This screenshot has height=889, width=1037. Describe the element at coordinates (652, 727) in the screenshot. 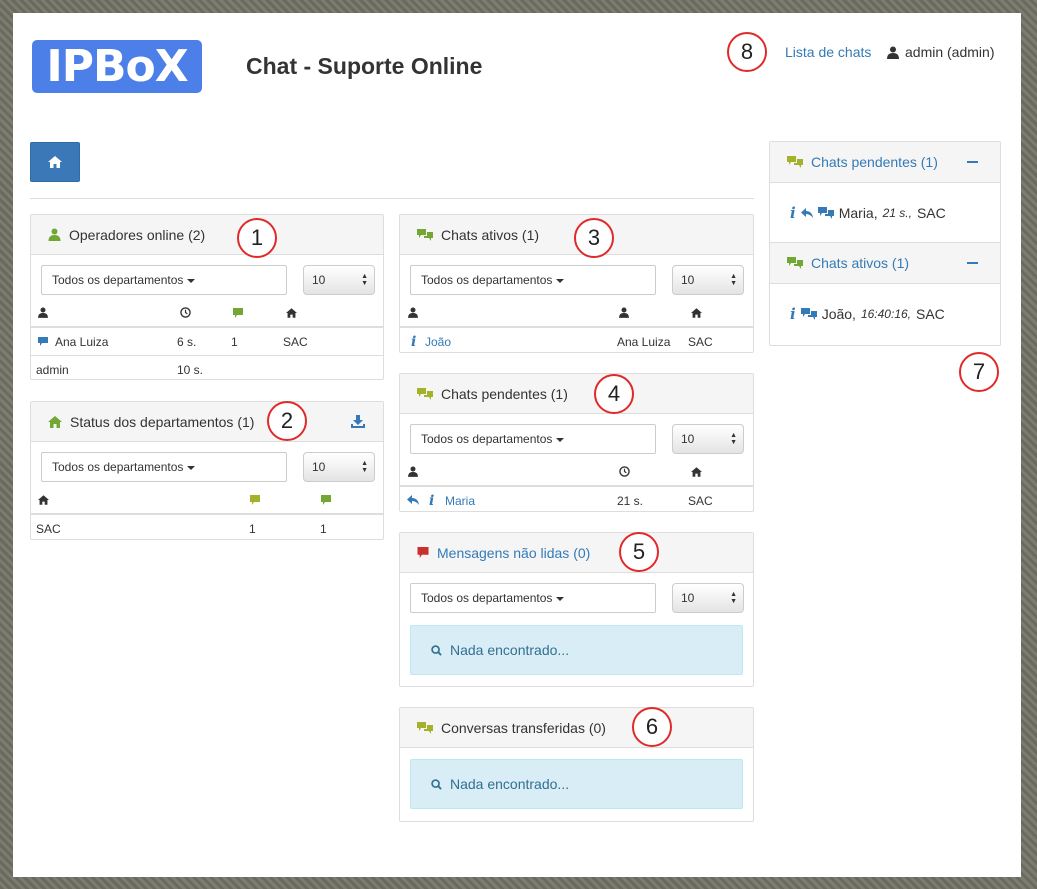

I see `callout-6: 6` at that location.